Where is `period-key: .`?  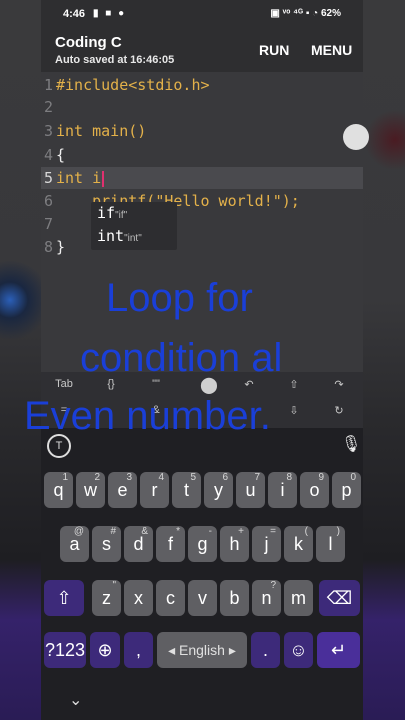
period-key: . is located at coordinates (265, 650).